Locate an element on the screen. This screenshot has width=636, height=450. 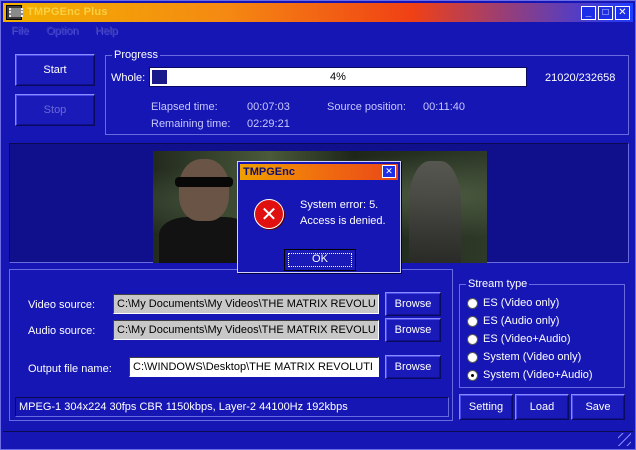
stream-type-option-label: System (Video+Audio) is located at coordinates (538, 375).